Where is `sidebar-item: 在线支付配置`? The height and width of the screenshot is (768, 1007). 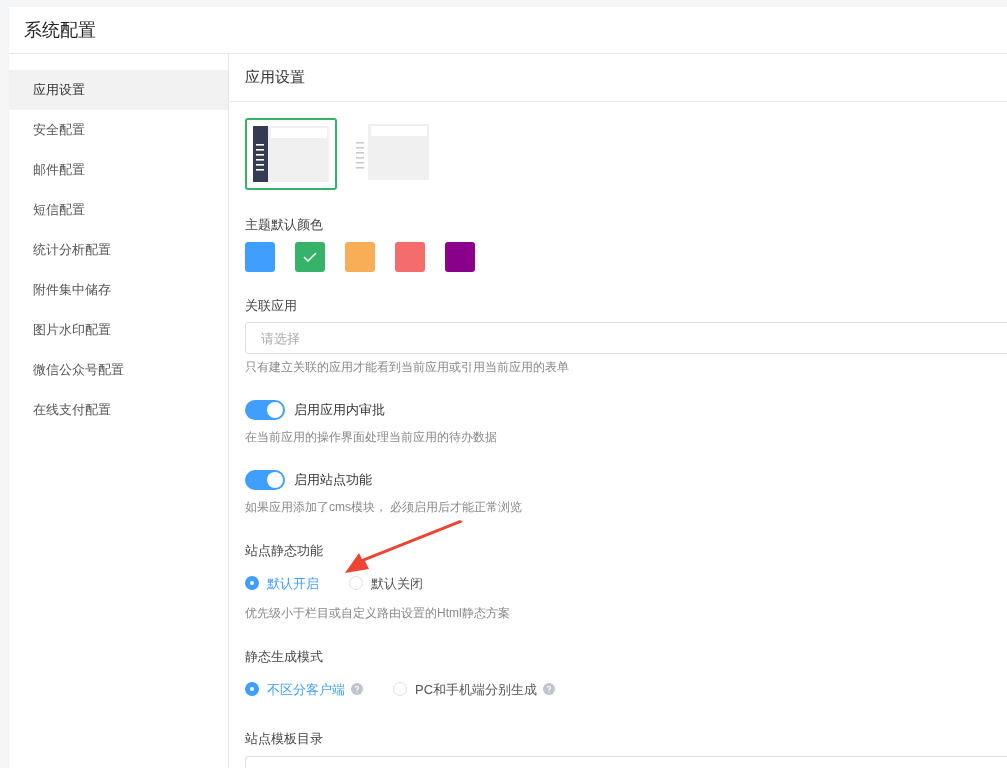
sidebar-item: 在线支付配置 is located at coordinates (118, 410).